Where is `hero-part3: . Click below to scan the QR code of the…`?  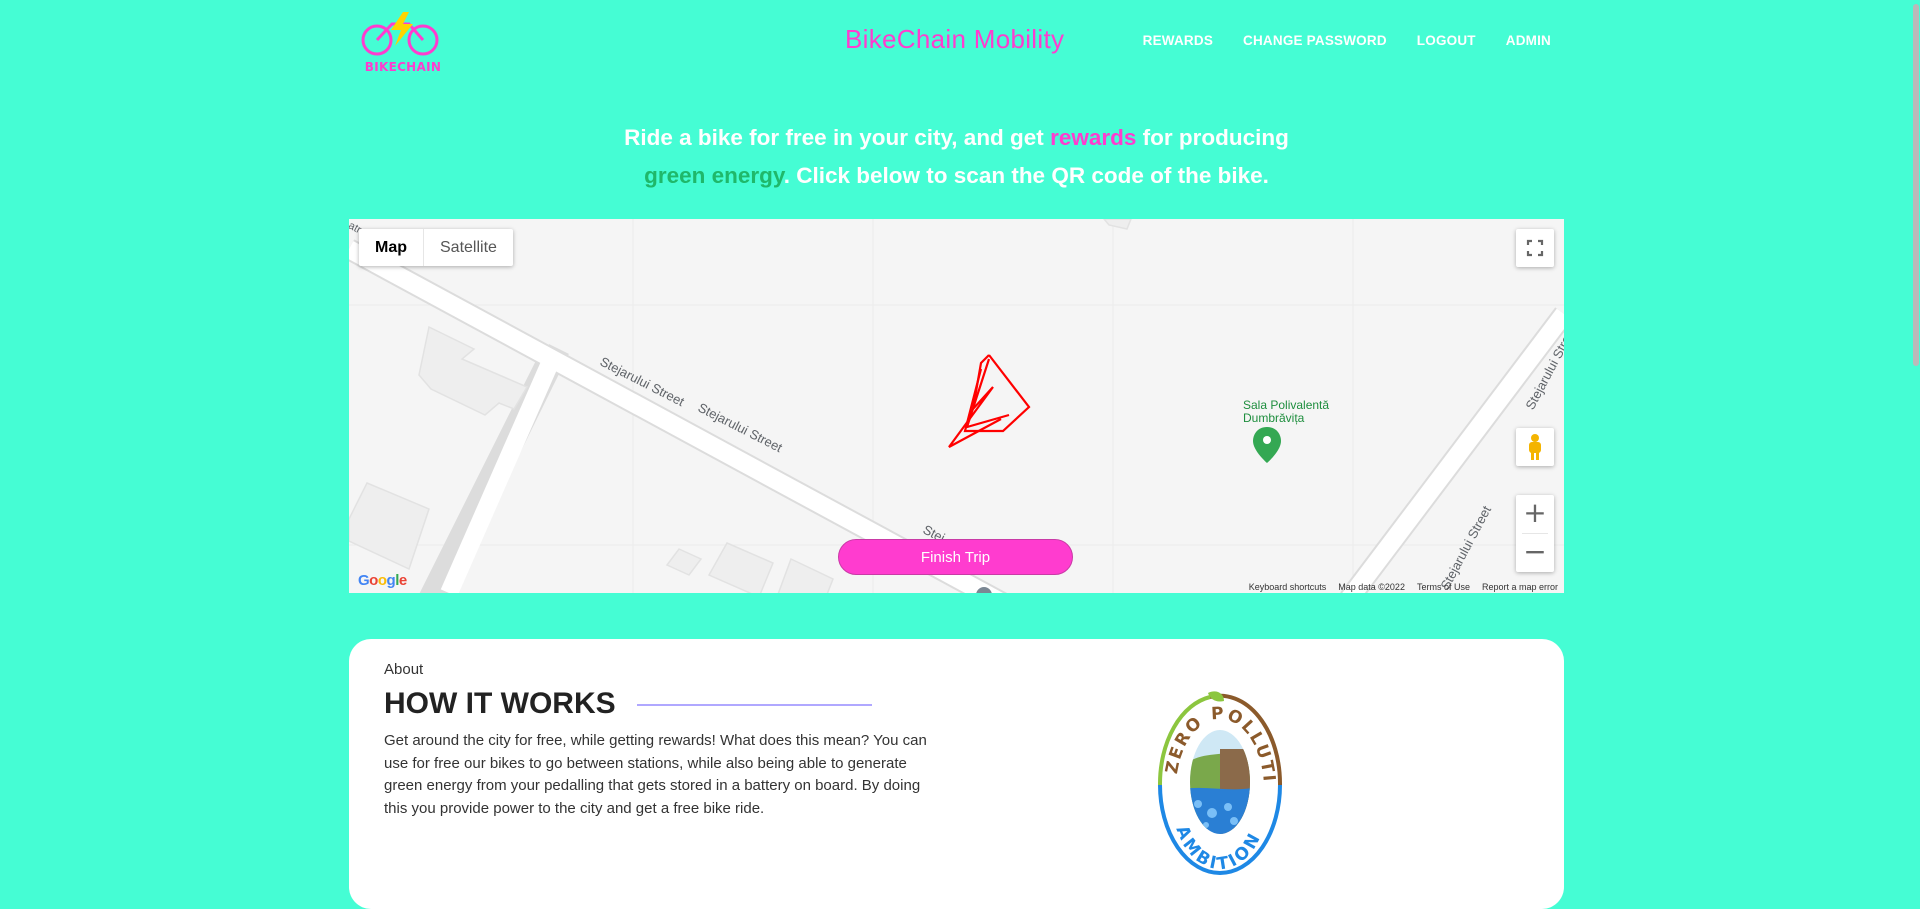 hero-part3: . Click below to scan the QR code of the… is located at coordinates (1026, 175).